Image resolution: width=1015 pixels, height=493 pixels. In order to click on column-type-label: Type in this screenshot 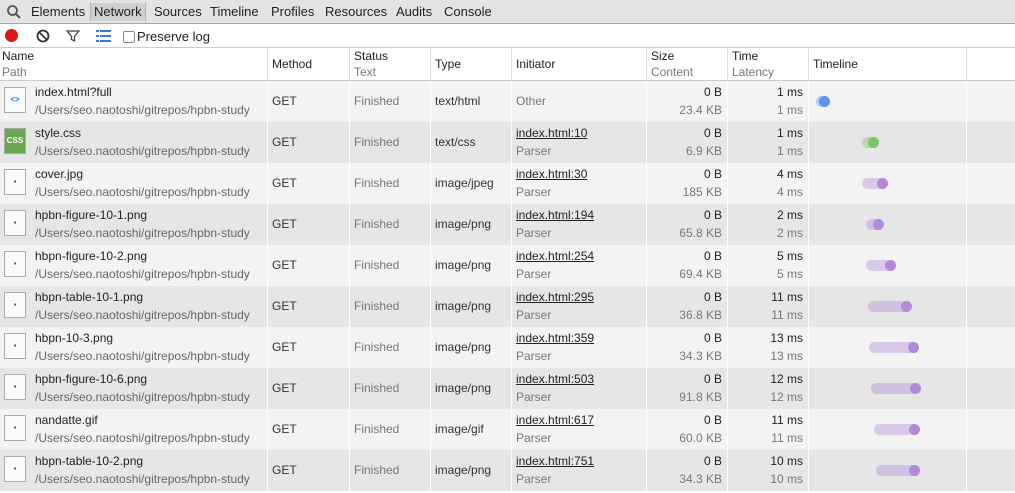, I will do `click(448, 64)`.